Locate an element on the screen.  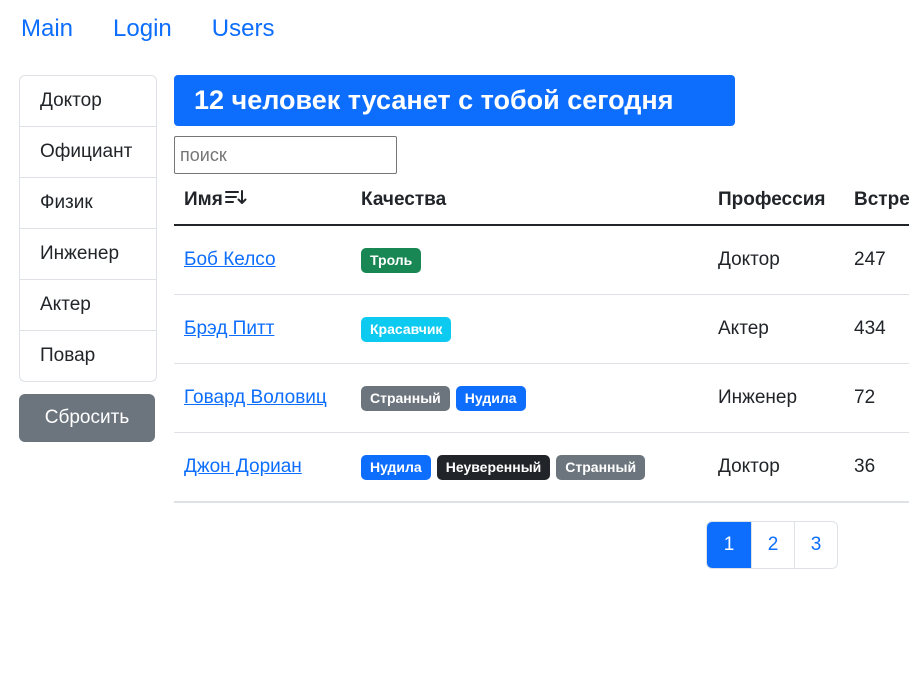
user-name-link: Говард Воловиц is located at coordinates (255, 397).